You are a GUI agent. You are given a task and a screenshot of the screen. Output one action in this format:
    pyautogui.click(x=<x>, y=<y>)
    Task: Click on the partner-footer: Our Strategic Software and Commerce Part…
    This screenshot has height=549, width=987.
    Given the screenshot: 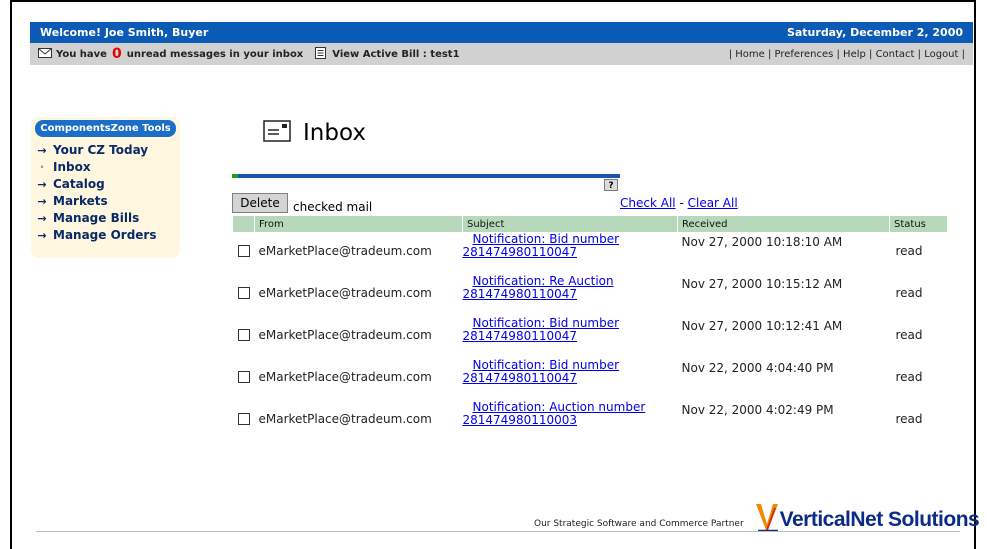 What is the action you would take?
    pyautogui.click(x=757, y=517)
    